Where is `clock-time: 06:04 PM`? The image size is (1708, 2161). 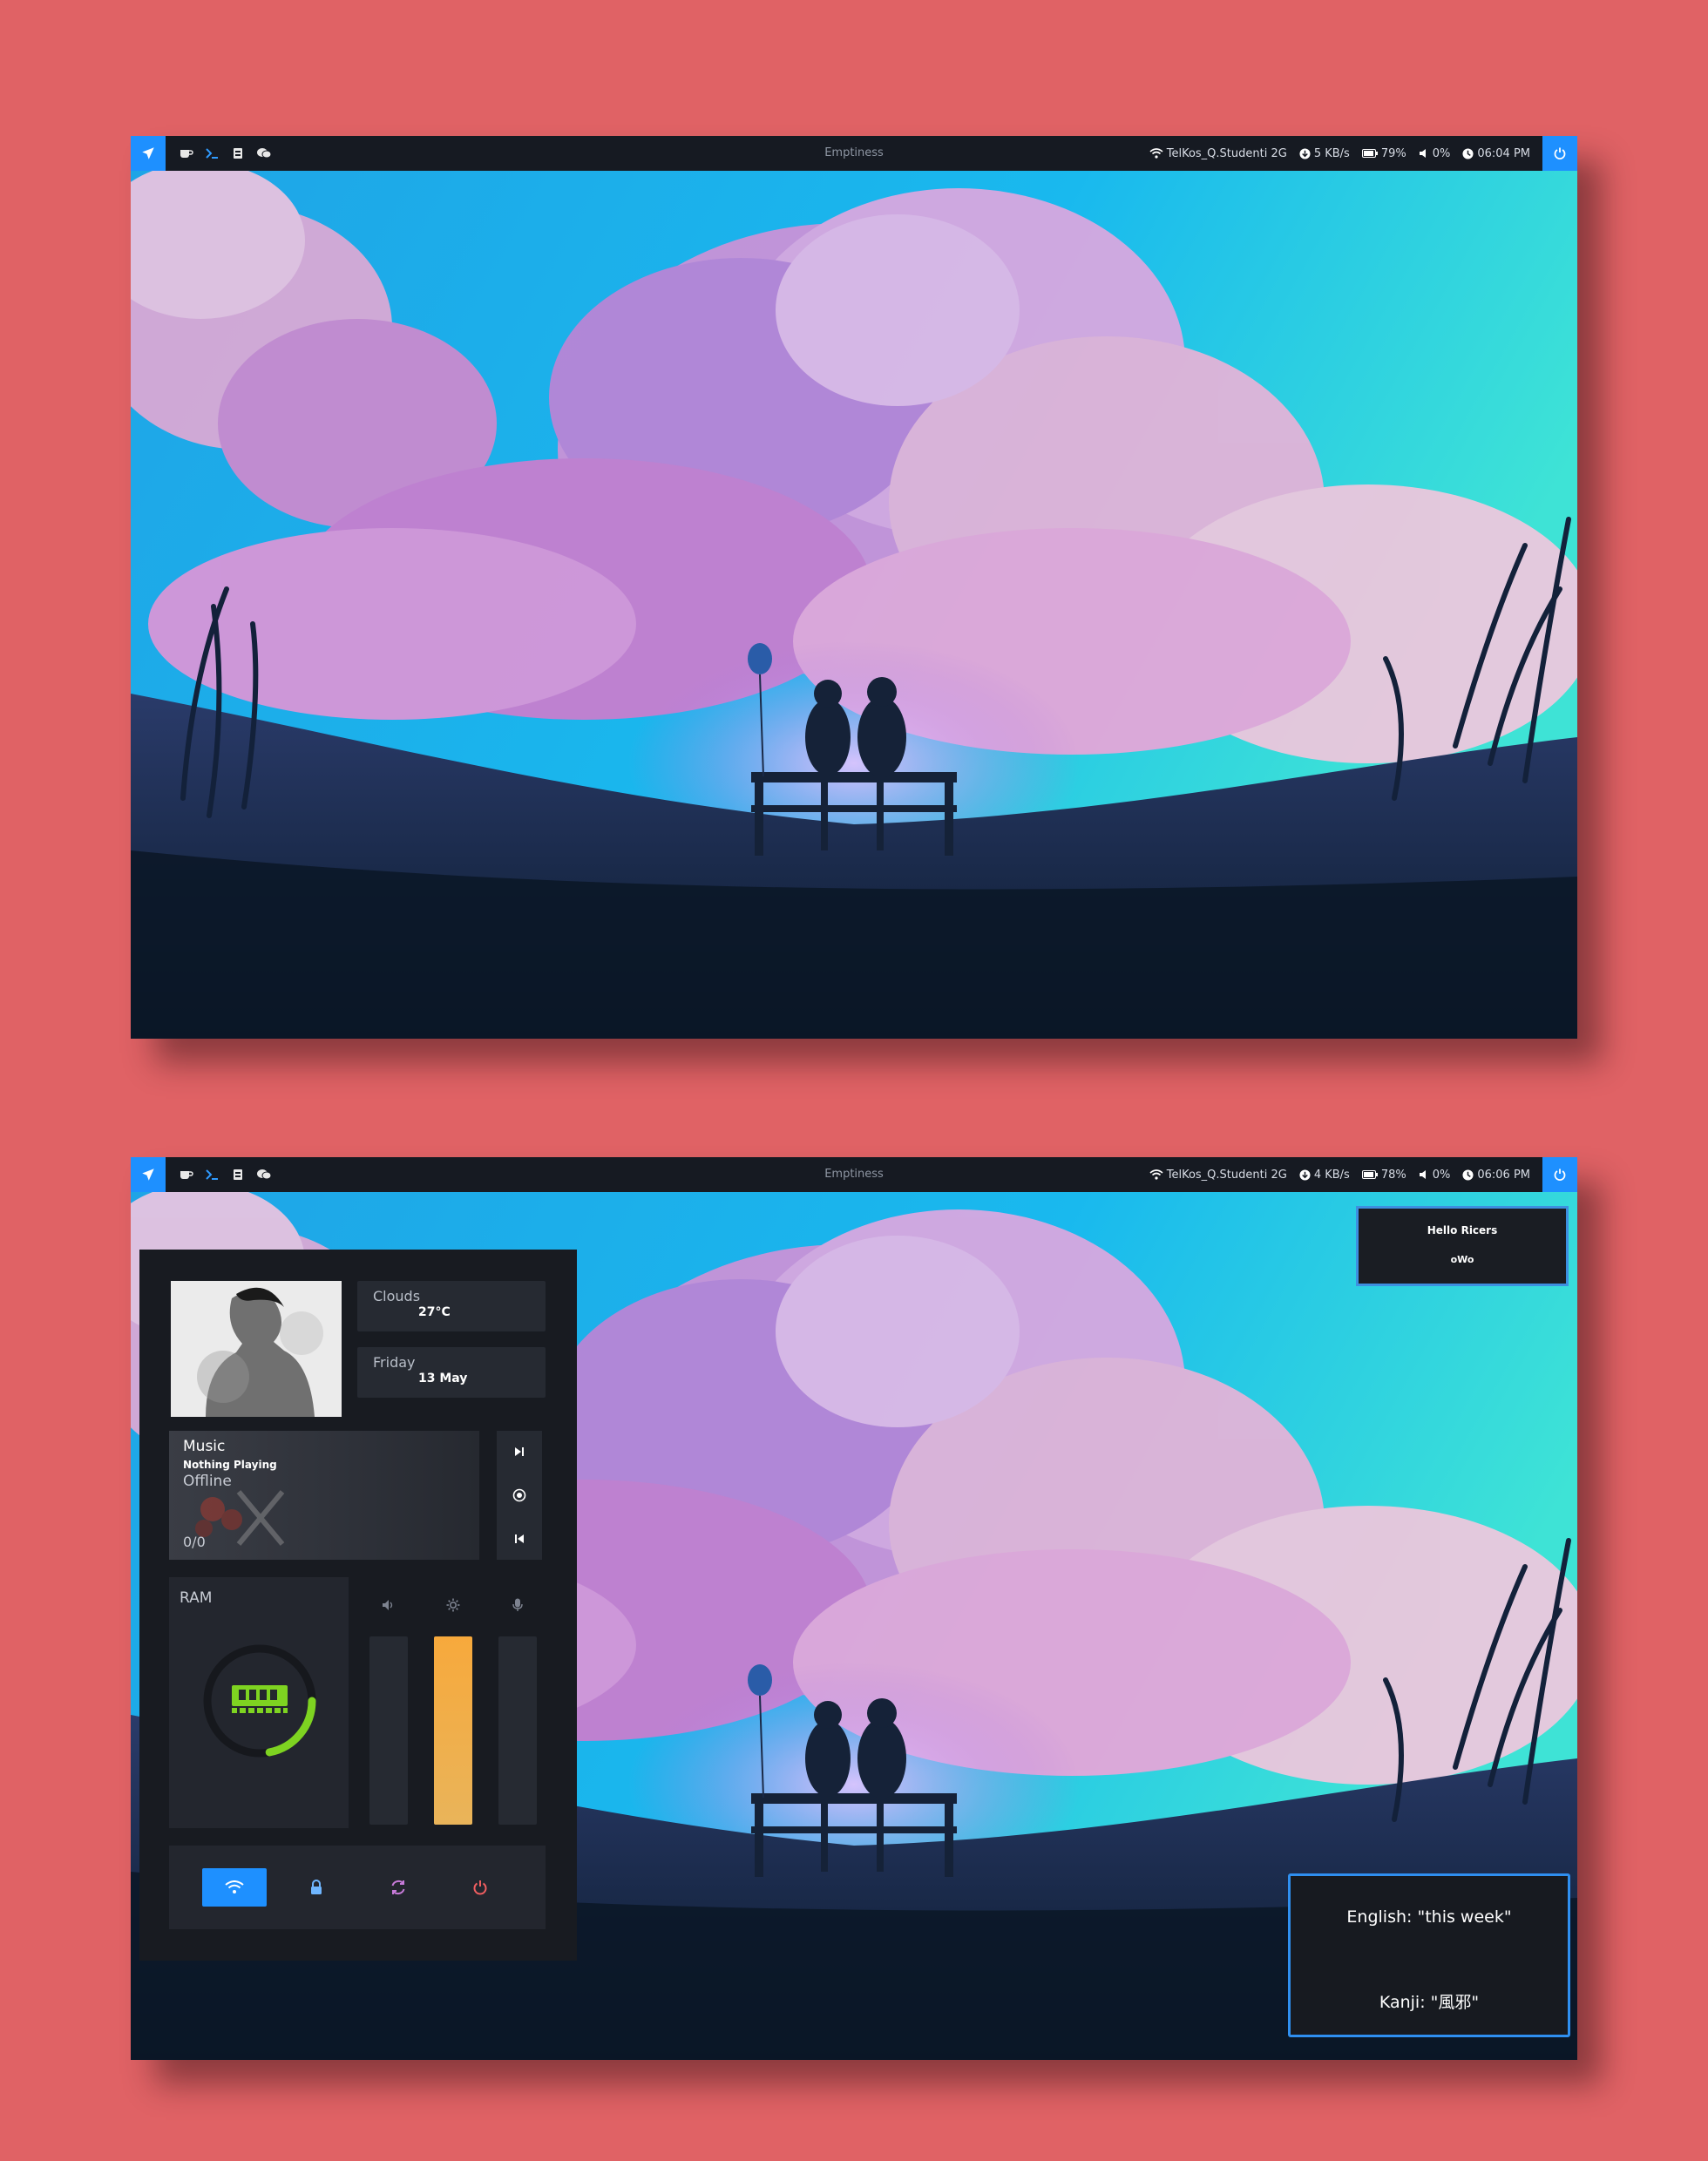 clock-time: 06:04 PM is located at coordinates (1503, 153).